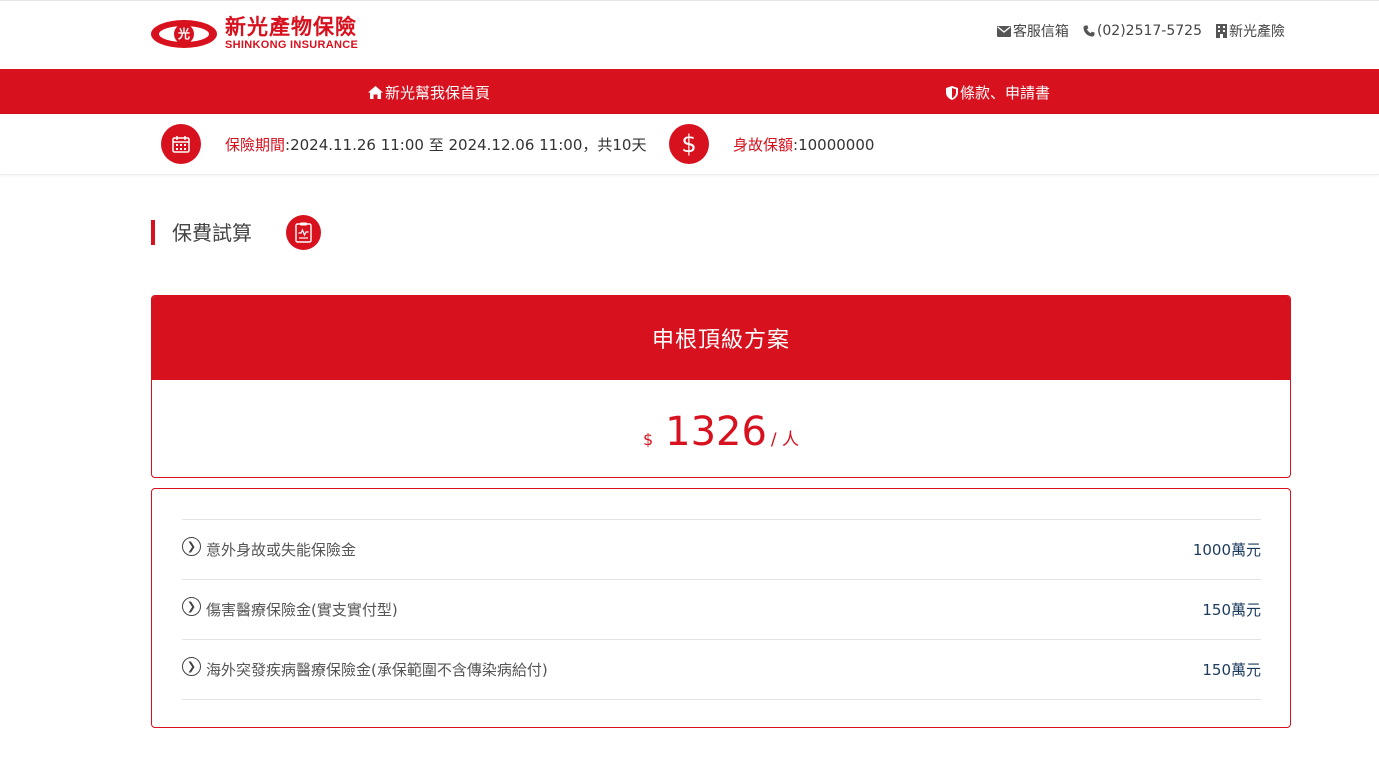  I want to click on header-links: 客服信箱 (02)2517-5725 新光產險, so click(1140, 31).